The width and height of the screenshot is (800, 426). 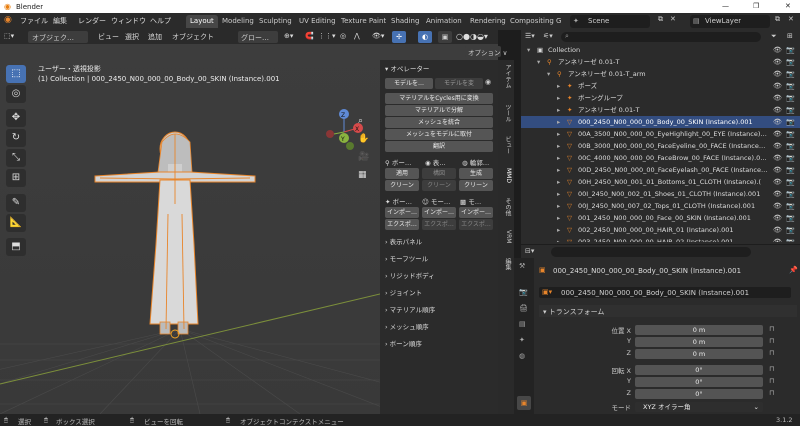 I want to click on panel-material-order: › マテリアル順序, so click(x=410, y=309).